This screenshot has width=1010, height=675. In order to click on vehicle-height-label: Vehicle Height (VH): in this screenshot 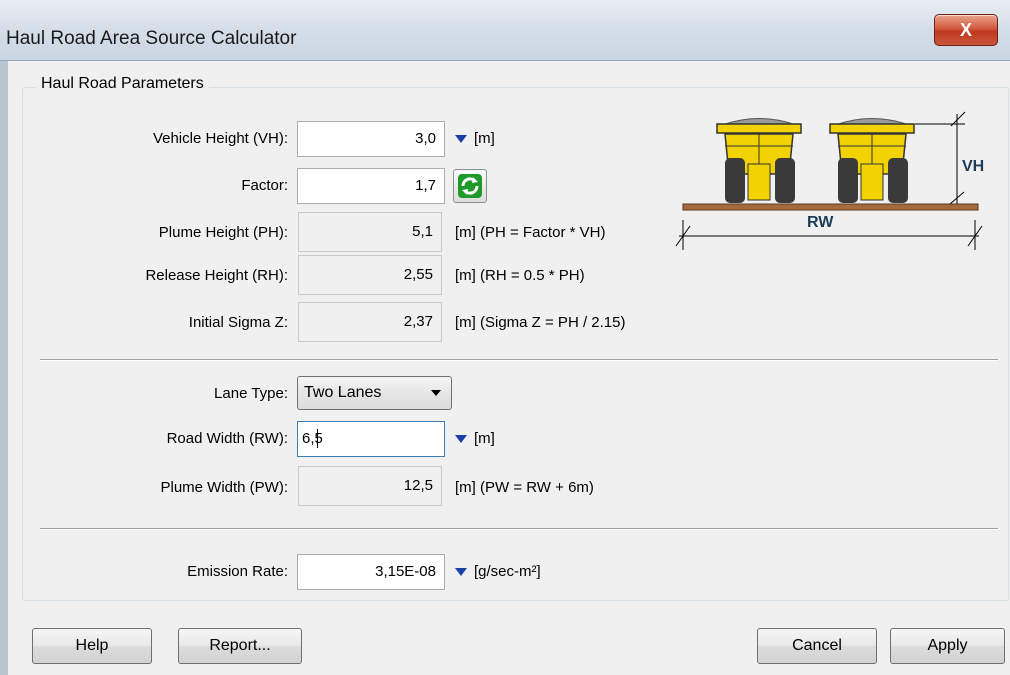, I will do `click(220, 138)`.